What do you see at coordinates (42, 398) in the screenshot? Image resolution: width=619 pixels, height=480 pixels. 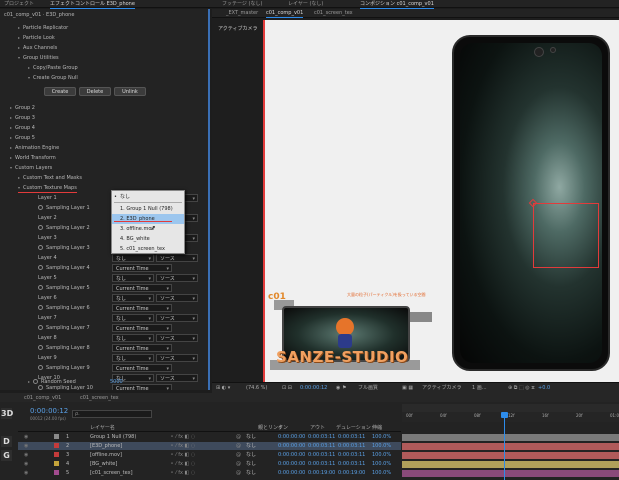 I see `timeline-tab-c01-comp: c01_comp_v01` at bounding box center [42, 398].